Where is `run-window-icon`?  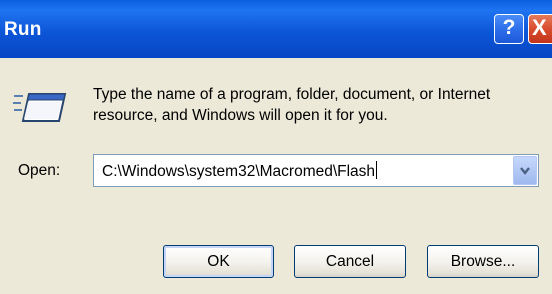
run-window-icon is located at coordinates (40, 107).